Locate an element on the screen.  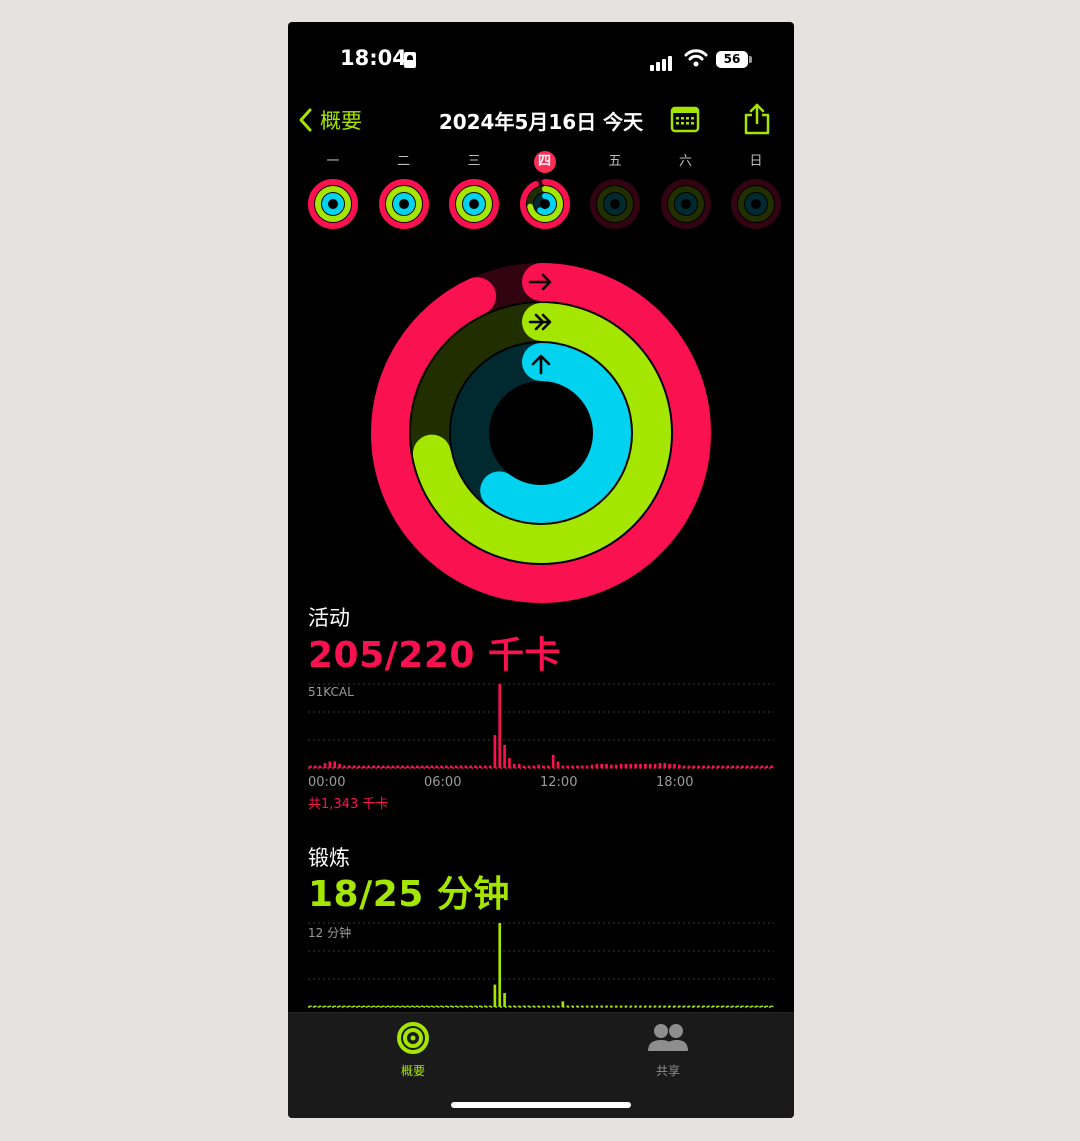
page-title: 2024年5月16日 今天 is located at coordinates (541, 122).